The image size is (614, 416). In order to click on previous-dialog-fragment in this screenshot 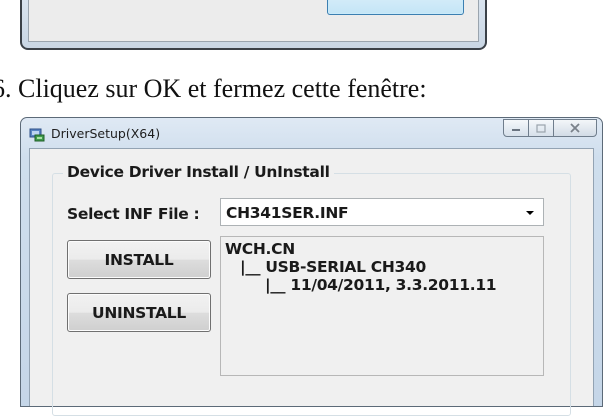, I will do `click(253, 25)`.